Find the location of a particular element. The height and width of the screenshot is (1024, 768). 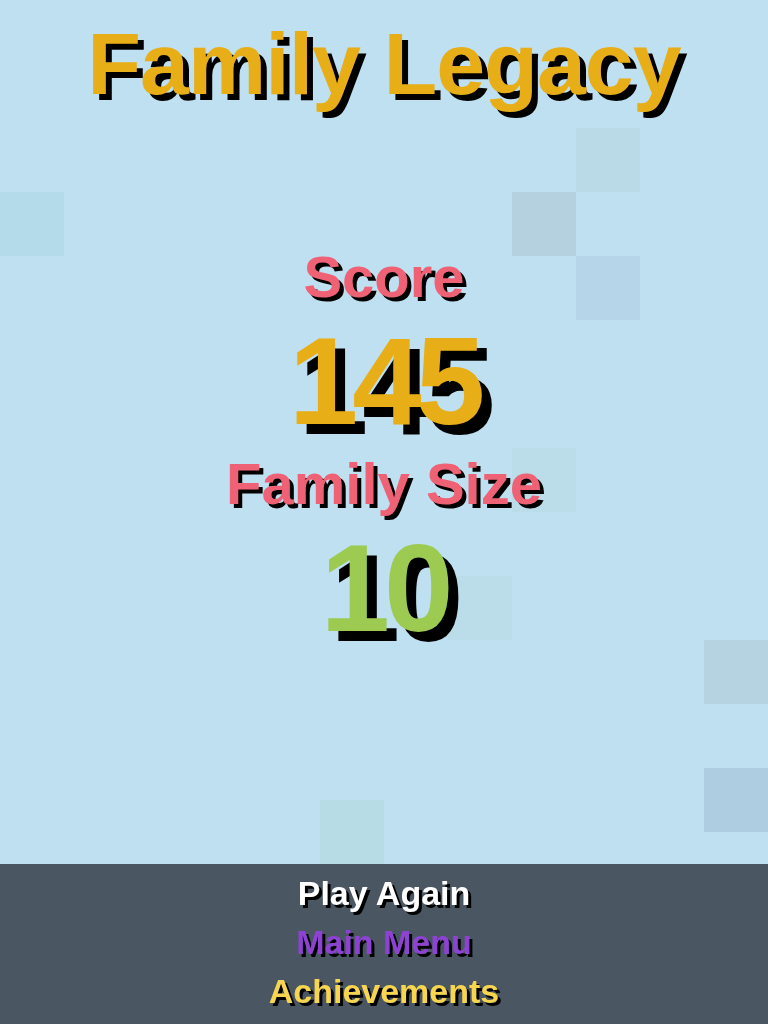

menu-button: Play Again is located at coordinates (384, 893).